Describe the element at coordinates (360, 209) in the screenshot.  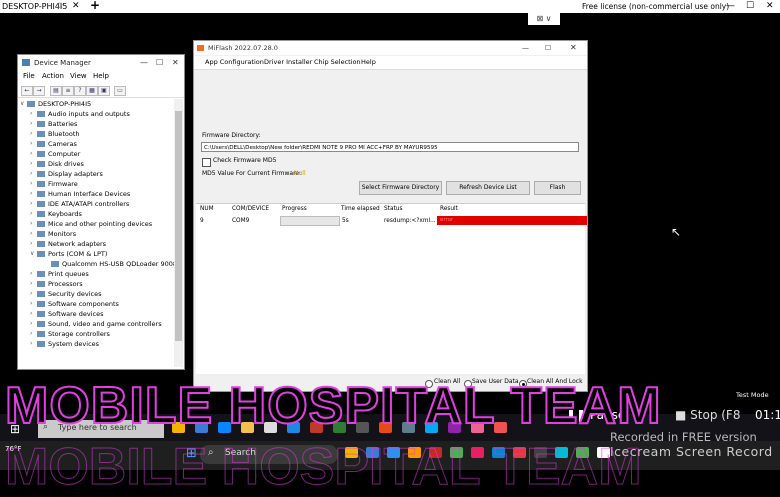
I see `column-header: Time elapsed` at that location.